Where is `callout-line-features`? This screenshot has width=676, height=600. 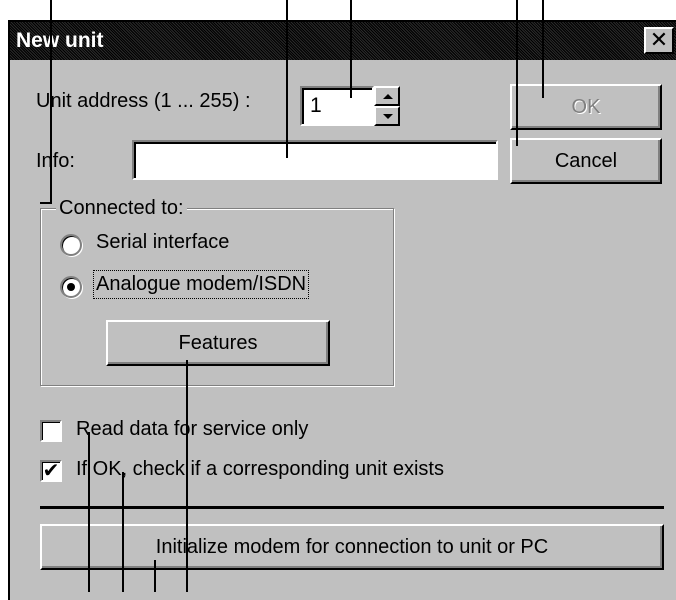 callout-line-features is located at coordinates (187, 476).